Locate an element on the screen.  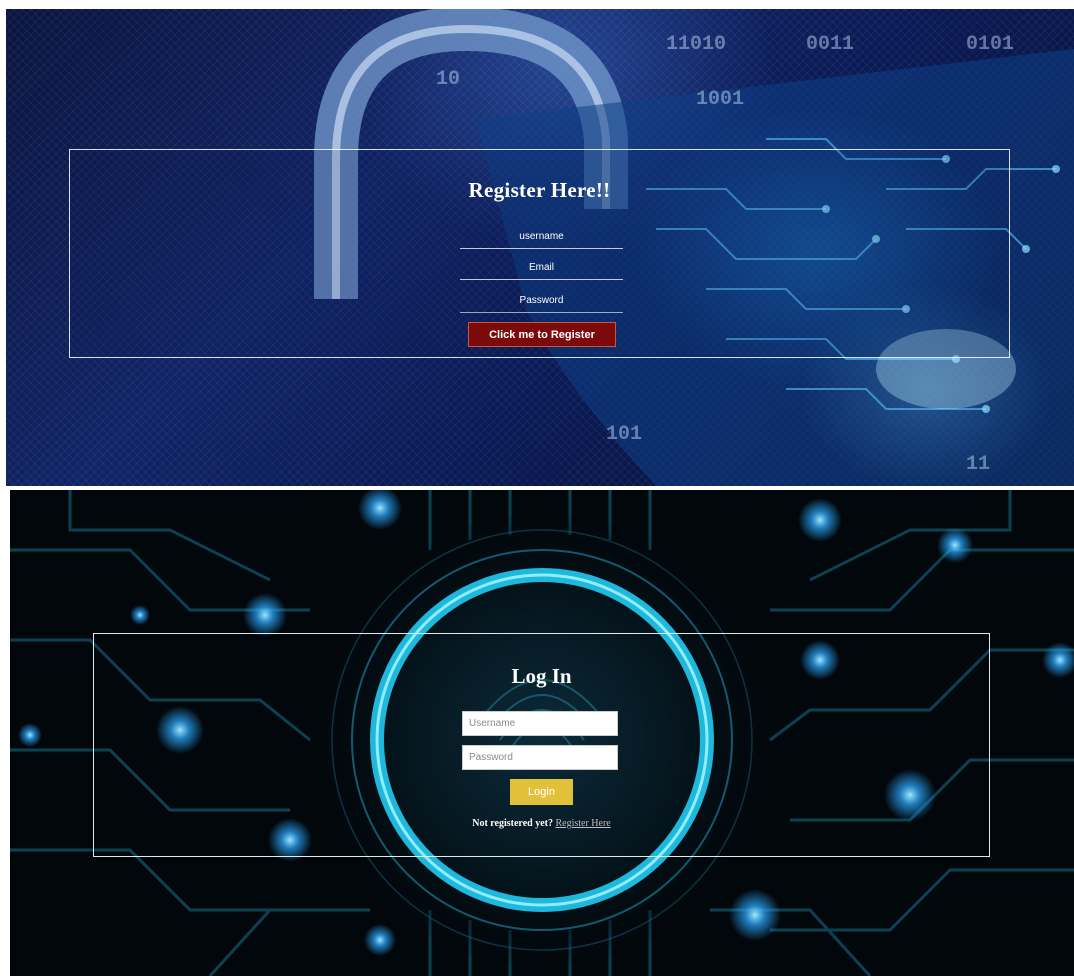
login-button: Login is located at coordinates (541, 792).